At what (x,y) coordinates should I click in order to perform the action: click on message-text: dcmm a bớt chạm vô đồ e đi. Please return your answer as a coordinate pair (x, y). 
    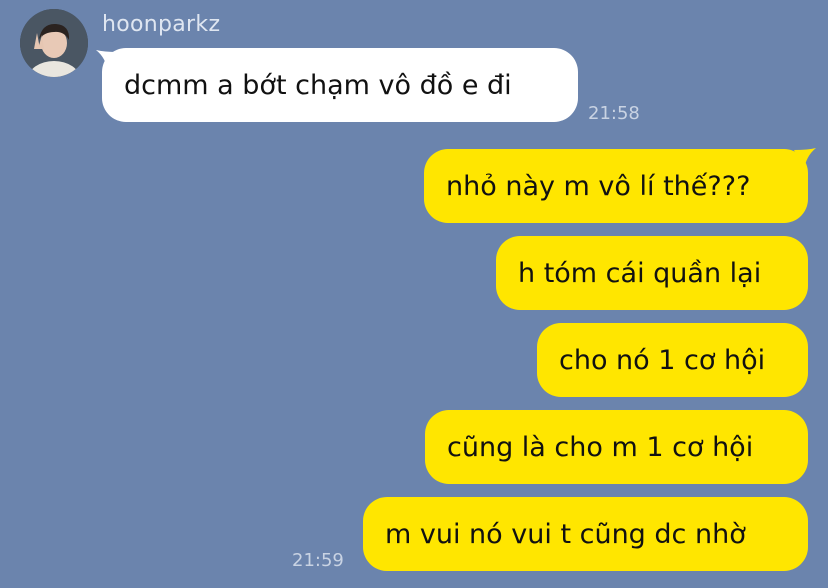
    Looking at the image, I should click on (318, 85).